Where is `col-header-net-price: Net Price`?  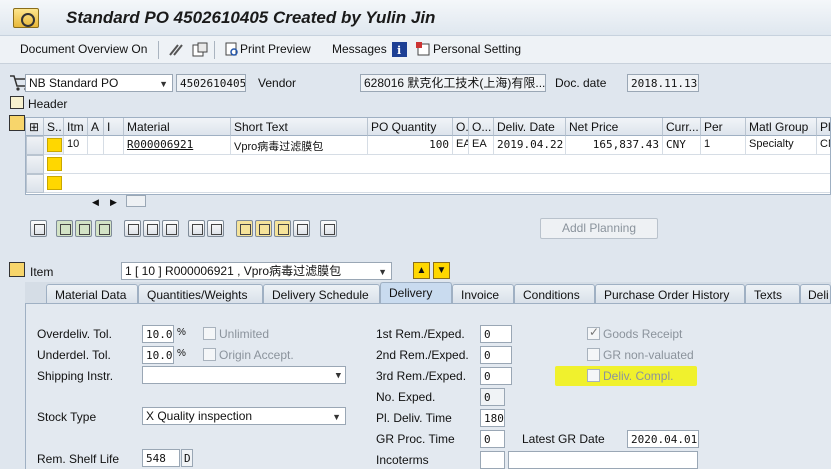
col-header-net-price: Net Price is located at coordinates (614, 127).